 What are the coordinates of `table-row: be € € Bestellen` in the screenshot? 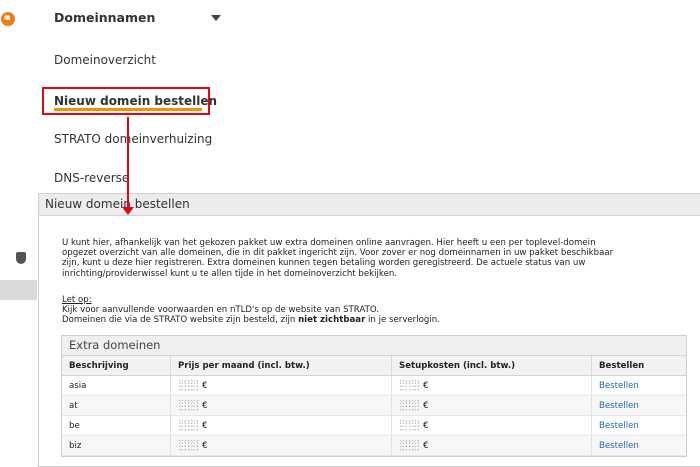 It's located at (374, 425).